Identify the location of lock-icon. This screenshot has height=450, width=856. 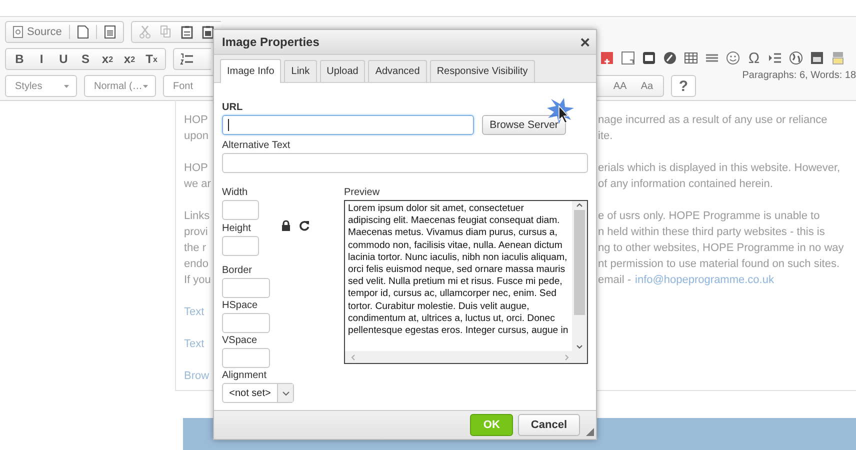
(286, 225).